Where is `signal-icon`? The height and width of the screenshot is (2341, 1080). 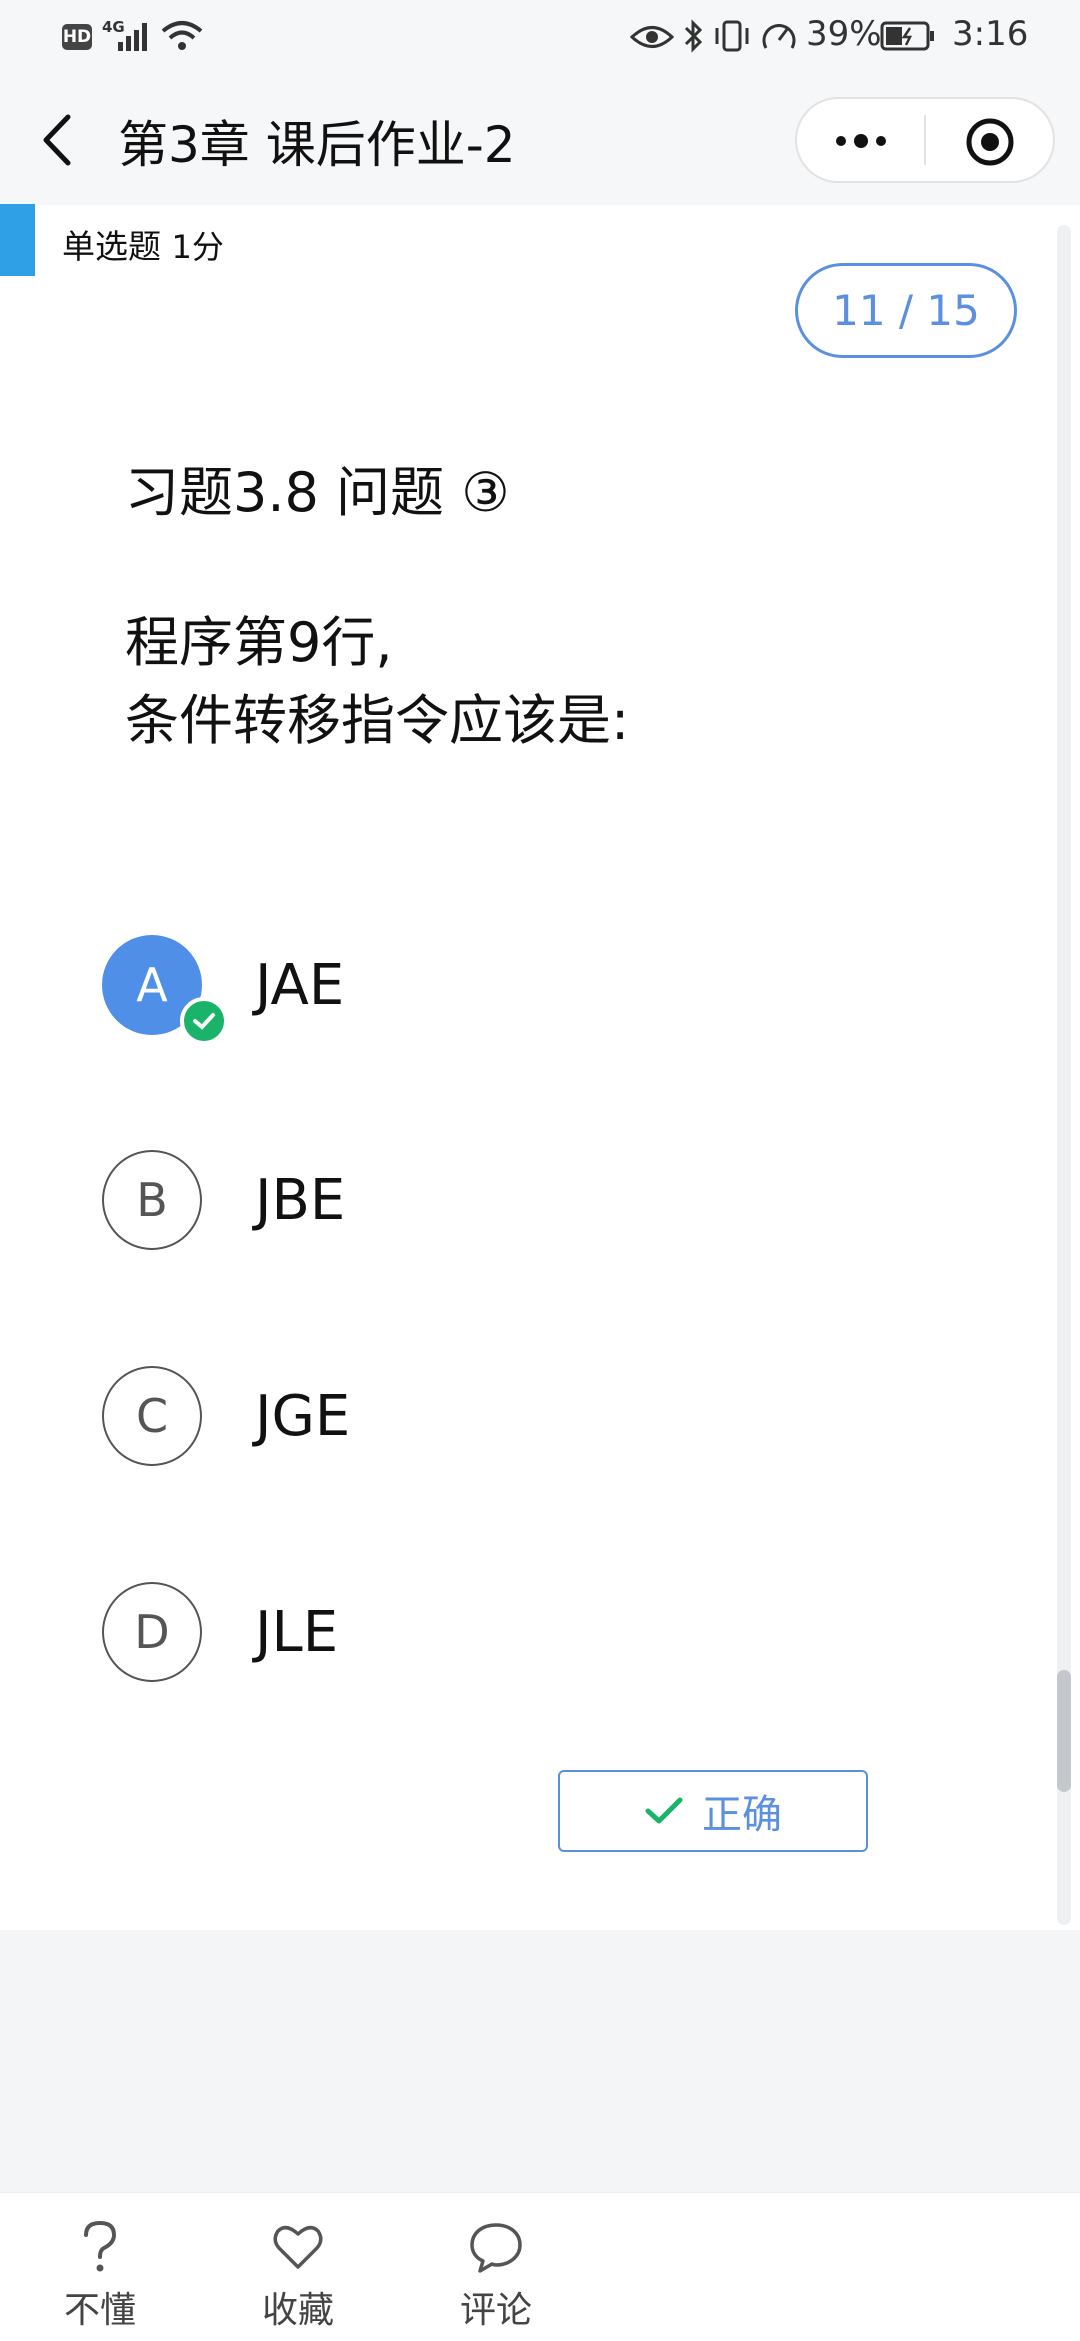
signal-icon is located at coordinates (132, 37).